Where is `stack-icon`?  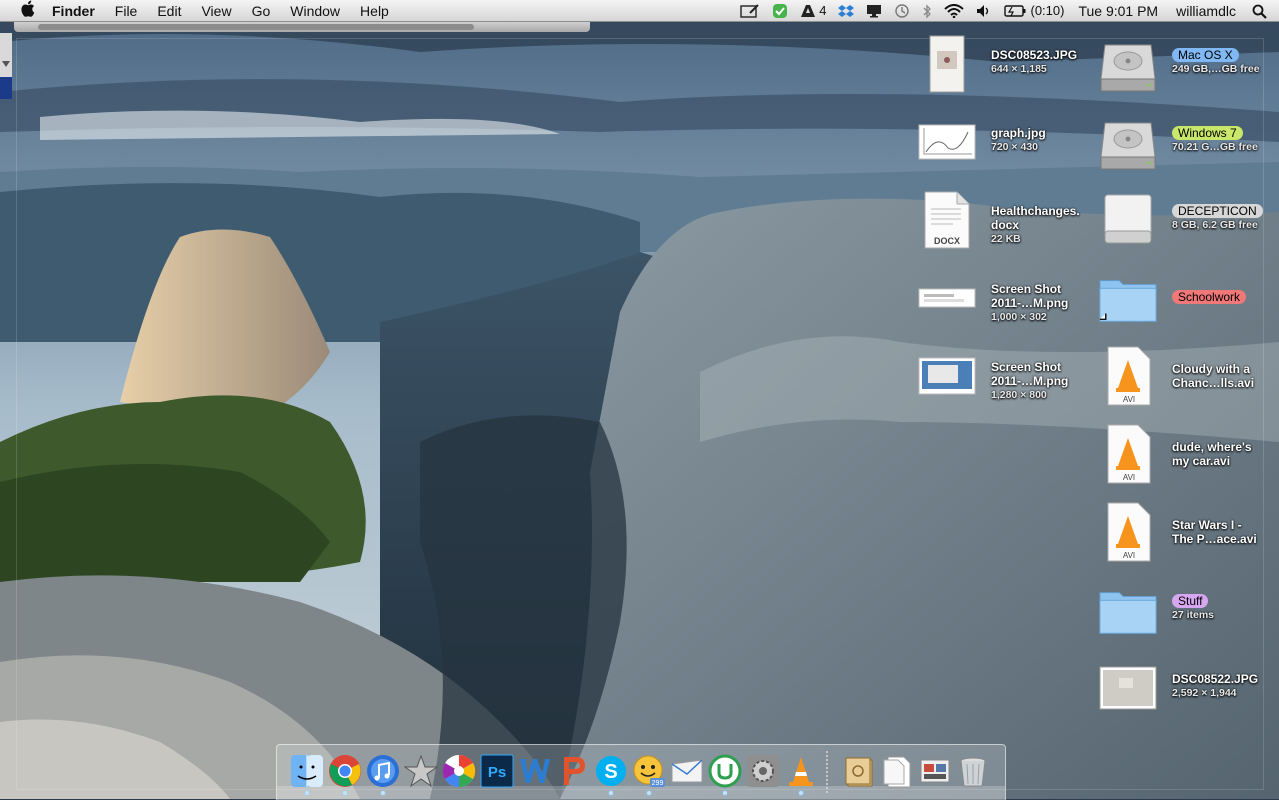
stack-icon is located at coordinates (859, 772).